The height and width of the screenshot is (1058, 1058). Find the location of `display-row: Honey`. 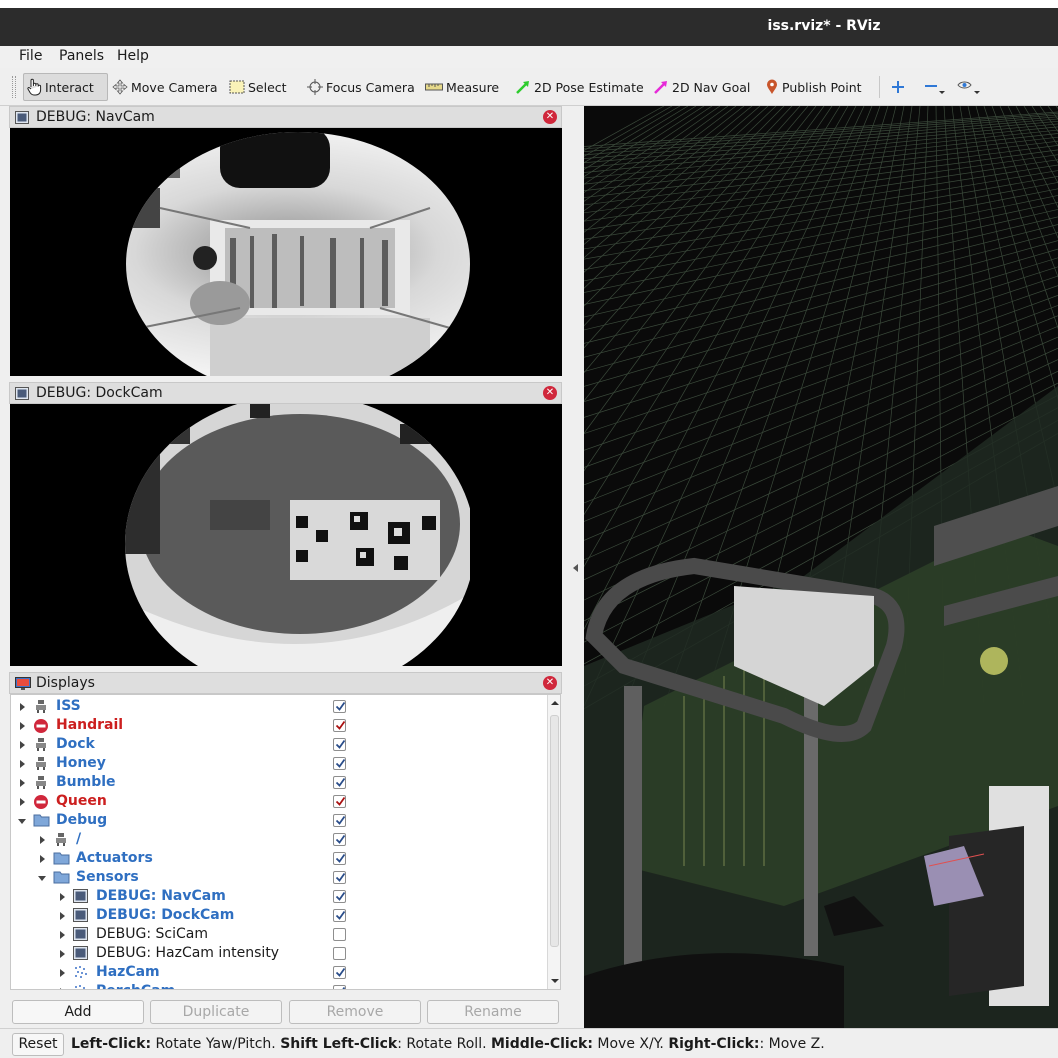

display-row: Honey is located at coordinates (279, 763).